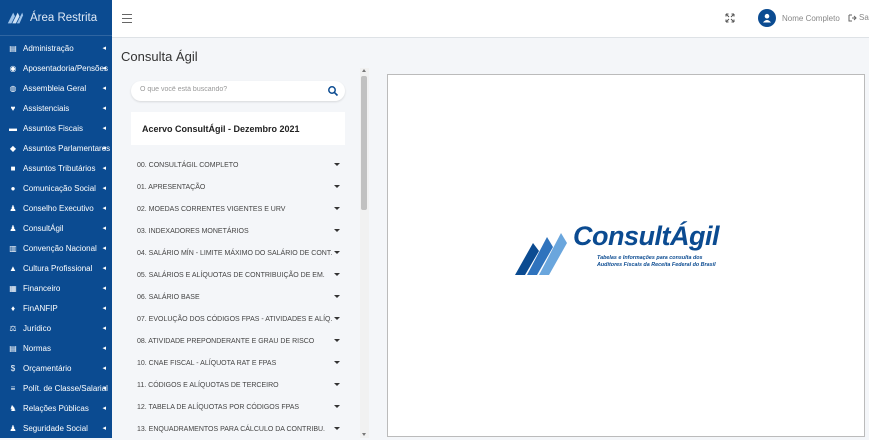  What do you see at coordinates (13, 248) in the screenshot?
I see `landmark-icon: ▥` at bounding box center [13, 248].